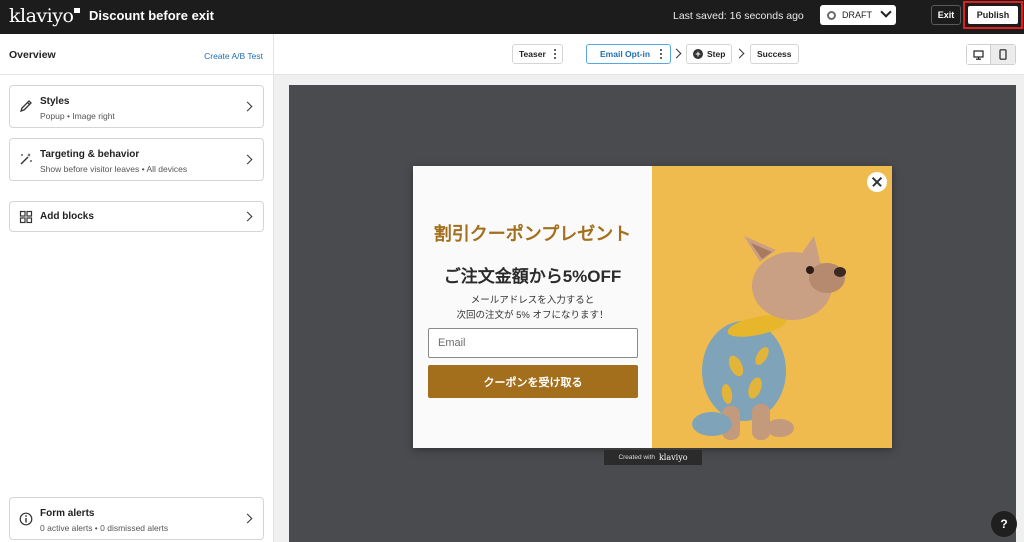 The width and height of the screenshot is (1024, 542). I want to click on badge-brand: klaviyo, so click(673, 457).